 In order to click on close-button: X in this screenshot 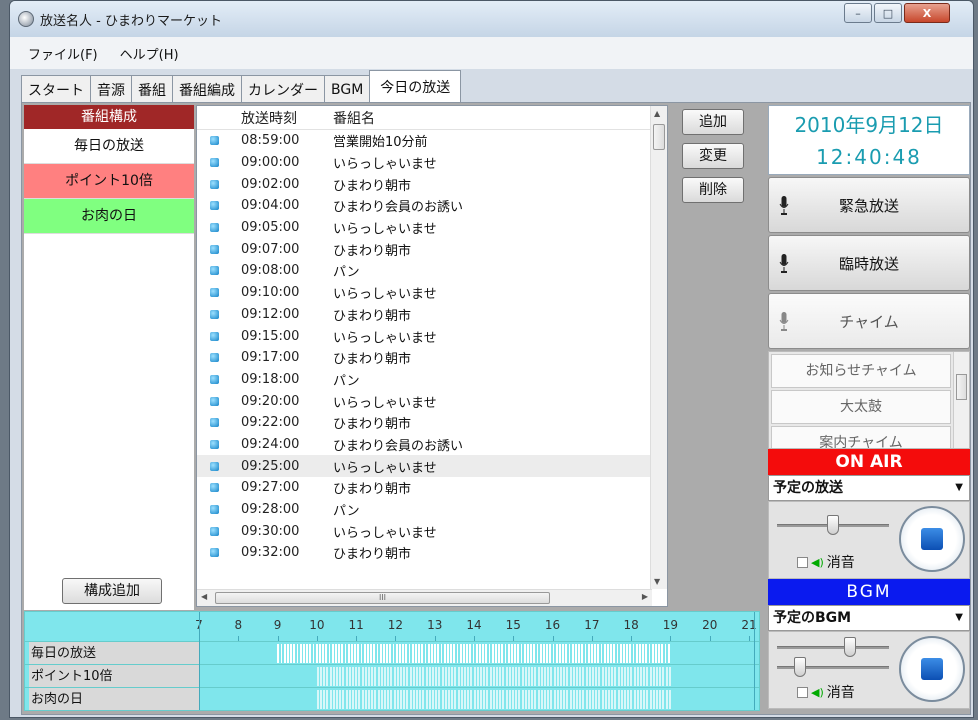, I will do `click(927, 13)`.